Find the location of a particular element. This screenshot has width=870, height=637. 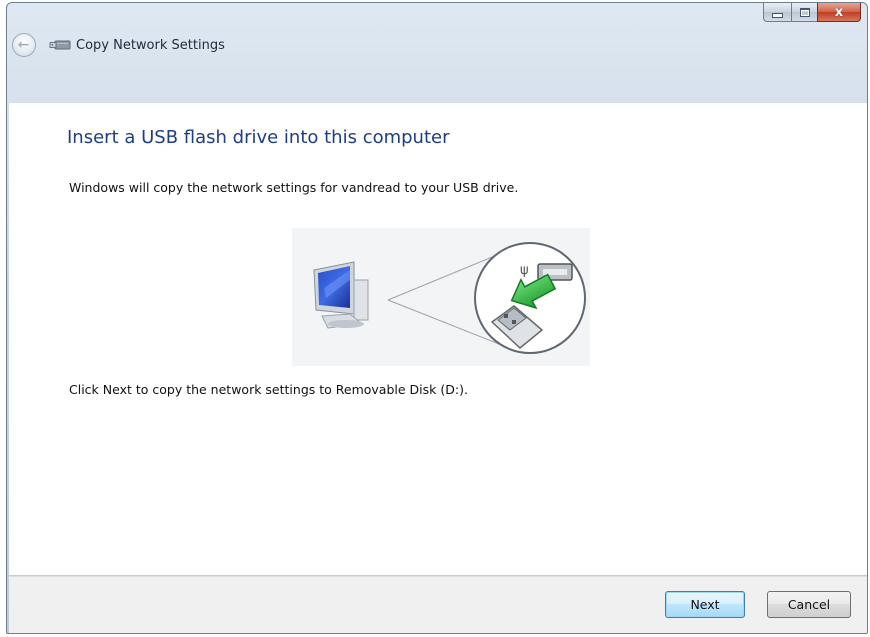

close-button: x is located at coordinates (839, 12).